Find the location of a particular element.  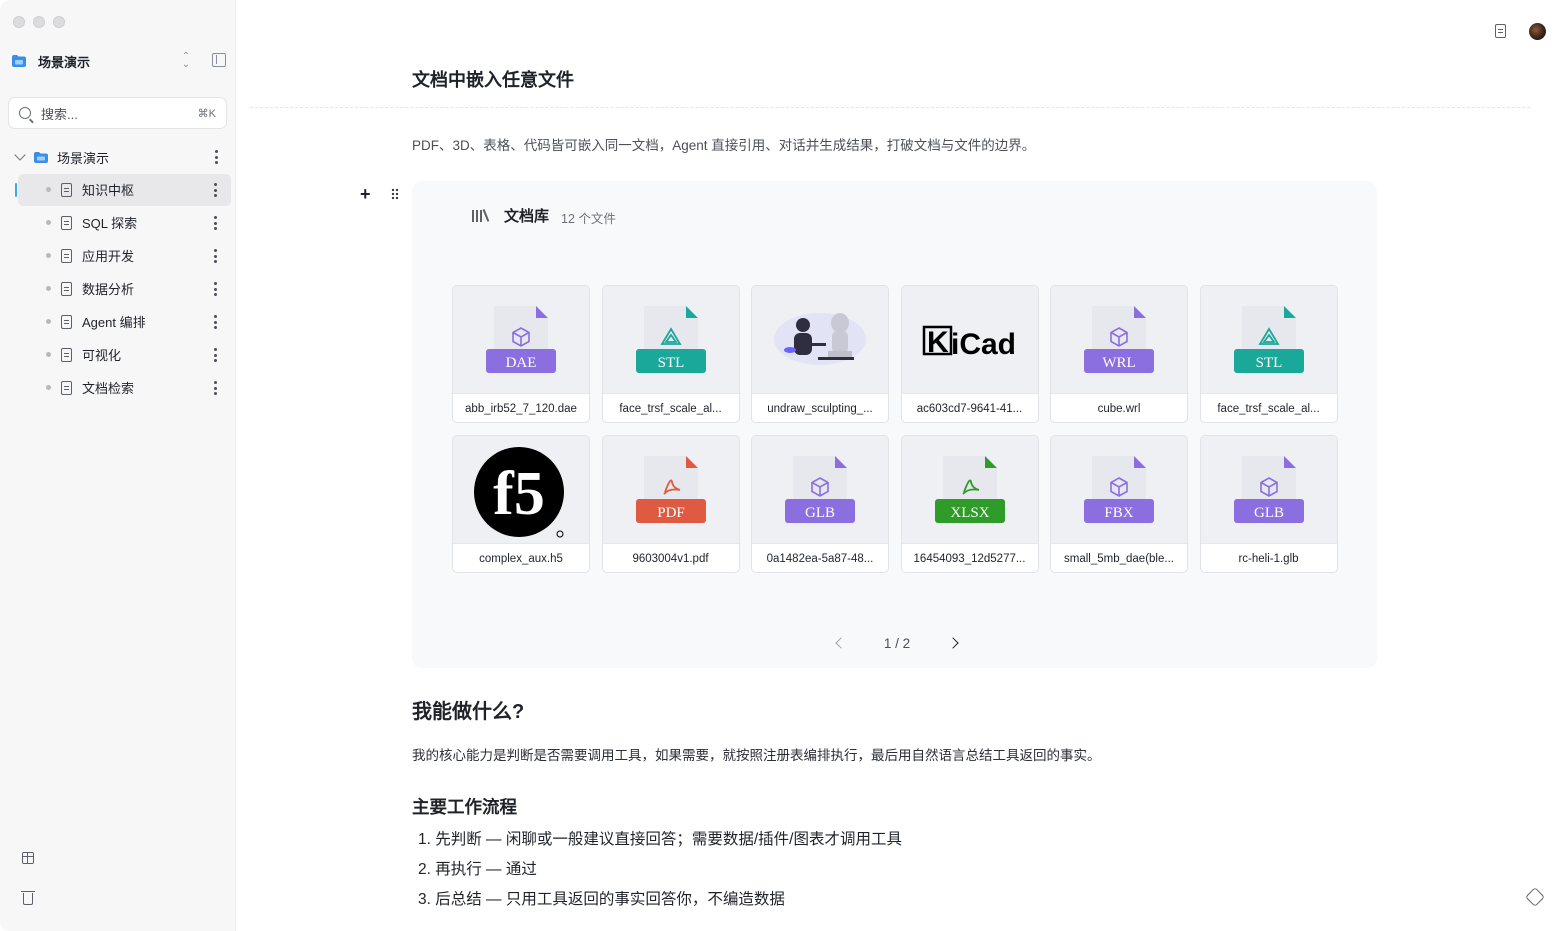

chevron-left-icon is located at coordinates (841, 643).